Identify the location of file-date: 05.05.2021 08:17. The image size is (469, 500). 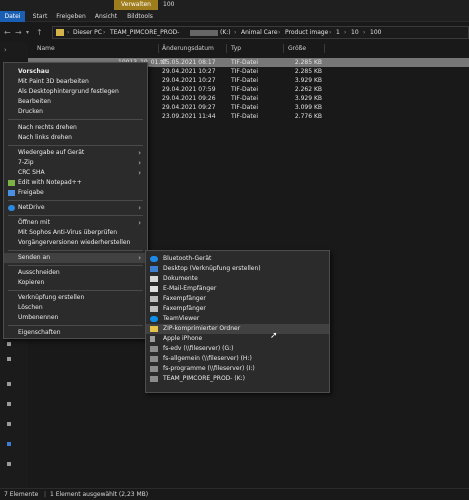
(189, 62).